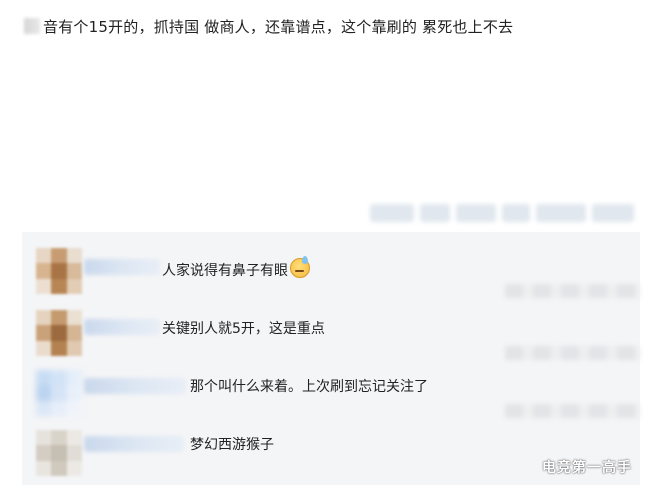  What do you see at coordinates (331, 272) in the screenshot?
I see `comment-item: 人家说得有鼻子有眼` at bounding box center [331, 272].